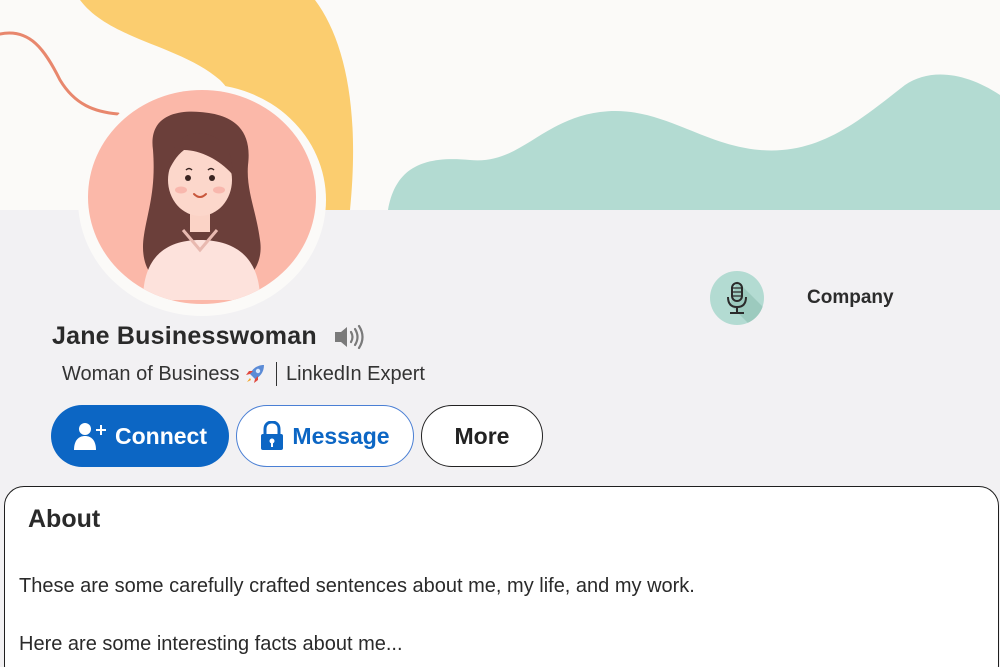  Describe the element at coordinates (802, 298) in the screenshot. I see `company-link: Company` at that location.